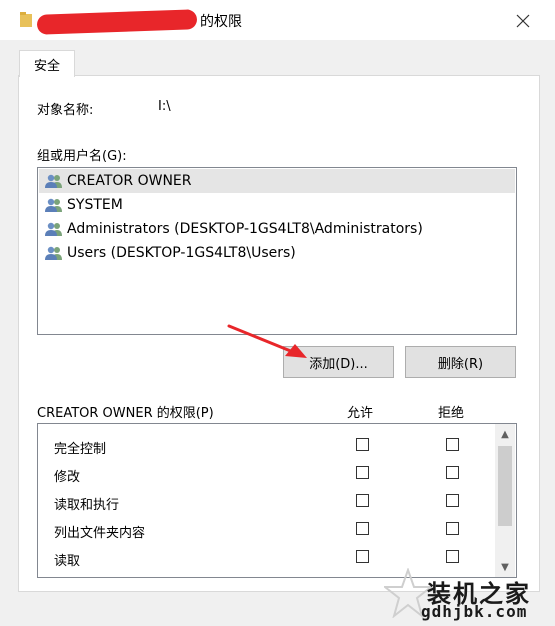 The image size is (555, 626). I want to click on object-name-value: I:\, so click(164, 106).